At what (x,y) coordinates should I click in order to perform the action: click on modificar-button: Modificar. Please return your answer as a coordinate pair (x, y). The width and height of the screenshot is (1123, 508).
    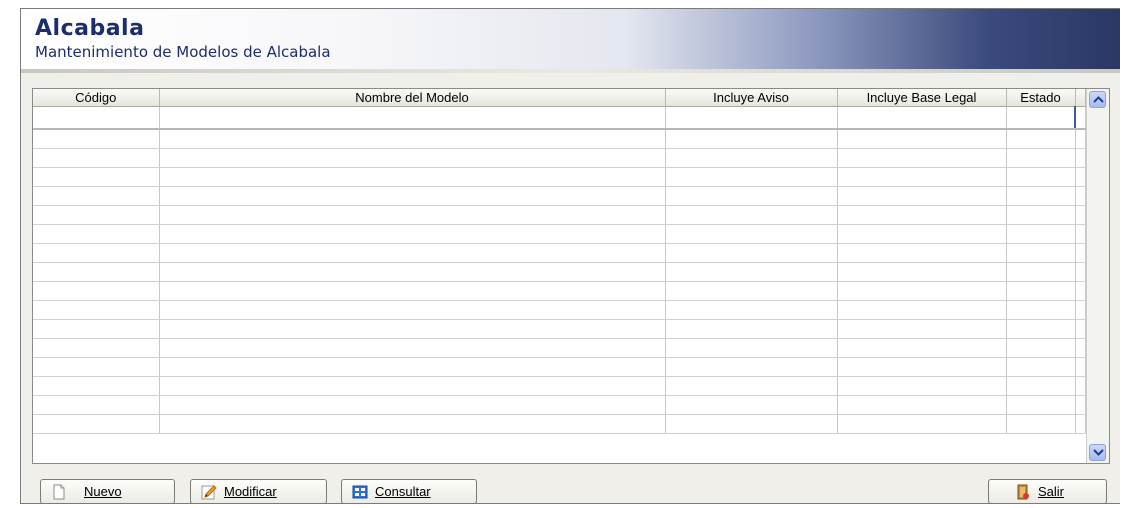
    Looking at the image, I should click on (258, 491).